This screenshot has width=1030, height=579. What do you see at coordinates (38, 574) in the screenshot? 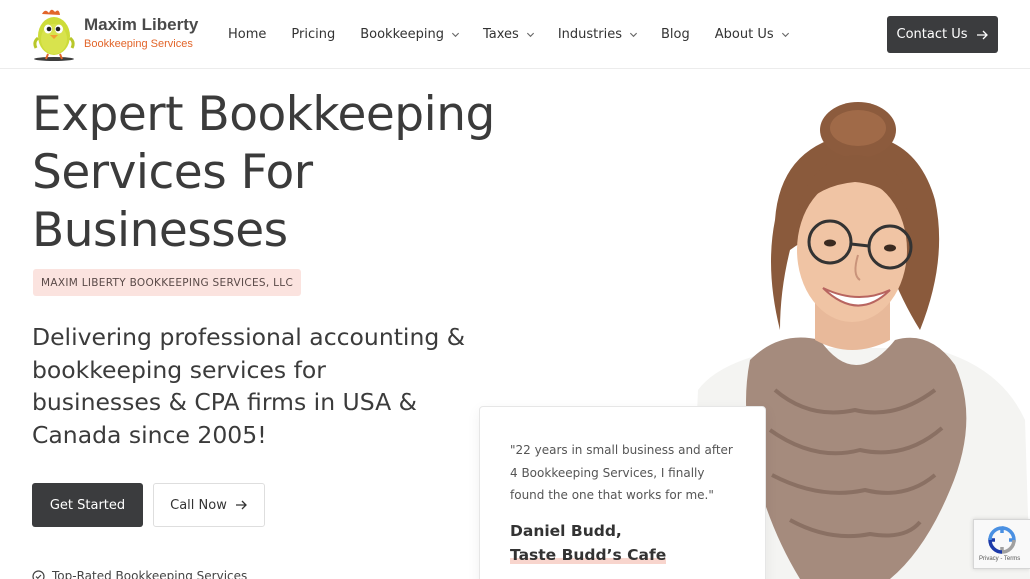
I see `check-circle-icon` at bounding box center [38, 574].